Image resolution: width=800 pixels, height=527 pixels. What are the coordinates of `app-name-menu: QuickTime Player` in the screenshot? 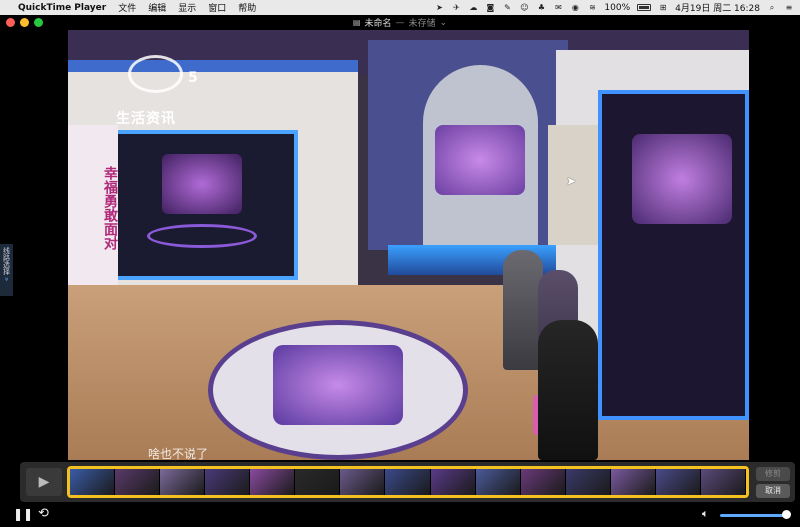 It's located at (62, 8).